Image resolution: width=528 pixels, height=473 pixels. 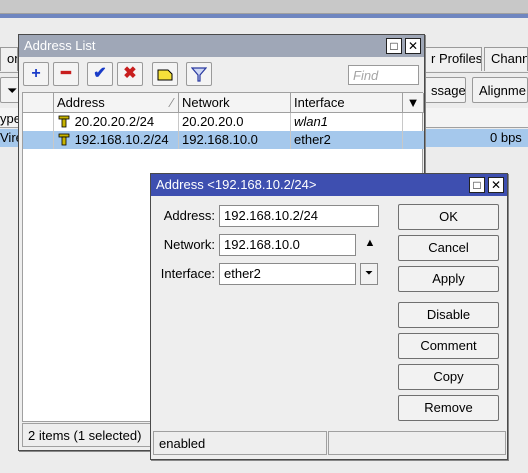 I want to click on interface-dropdown-button: ⏷, so click(x=369, y=274).